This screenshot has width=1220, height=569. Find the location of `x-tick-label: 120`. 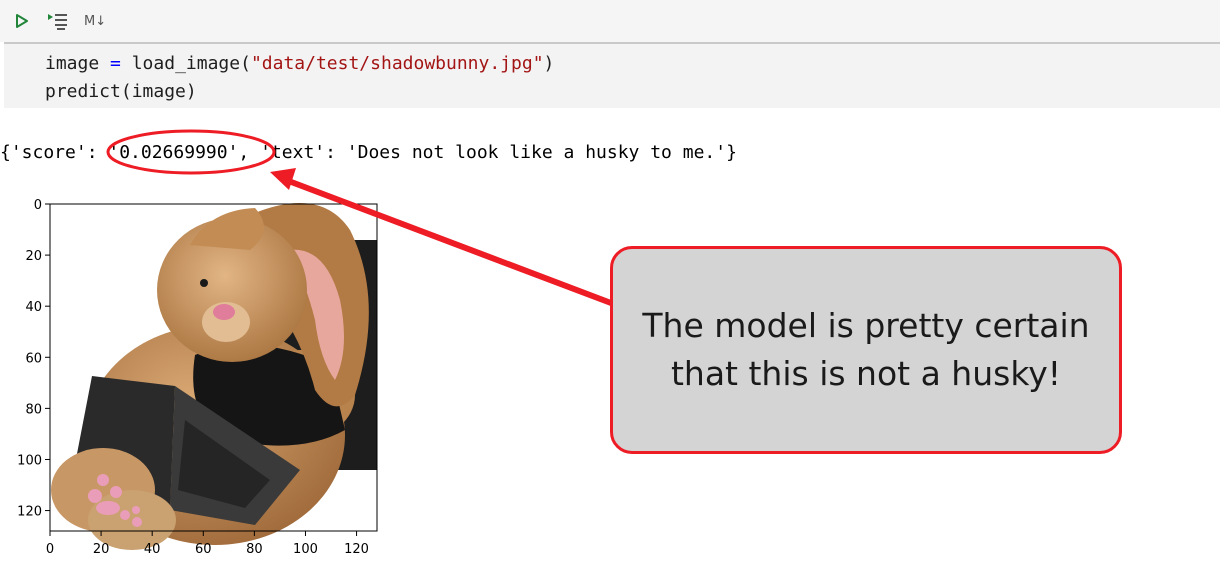

x-tick-label: 120 is located at coordinates (356, 549).